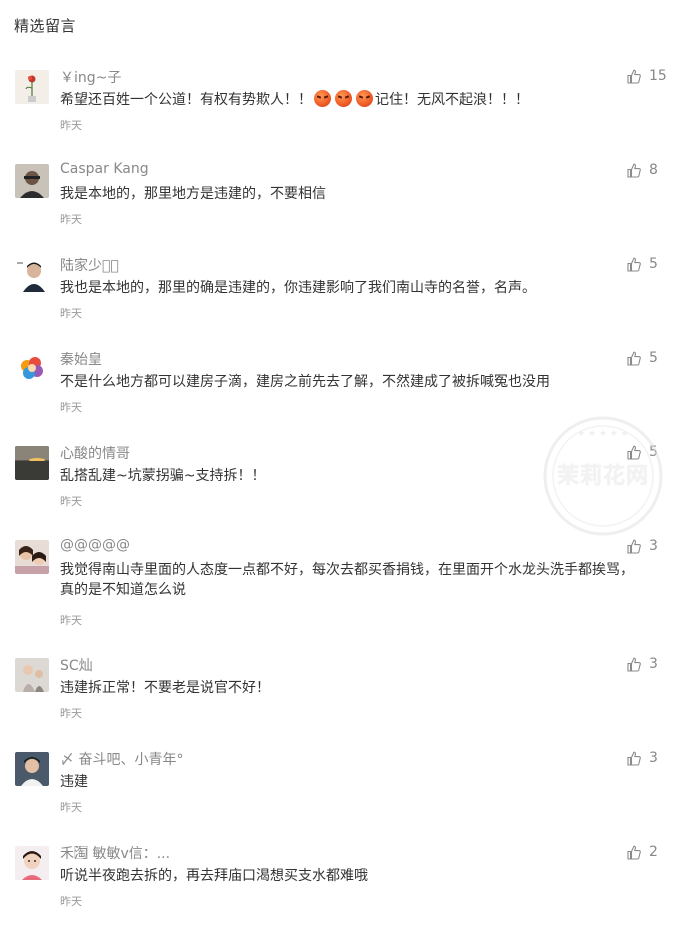 The image size is (687, 940). I want to click on like-button: 15, so click(657, 78).